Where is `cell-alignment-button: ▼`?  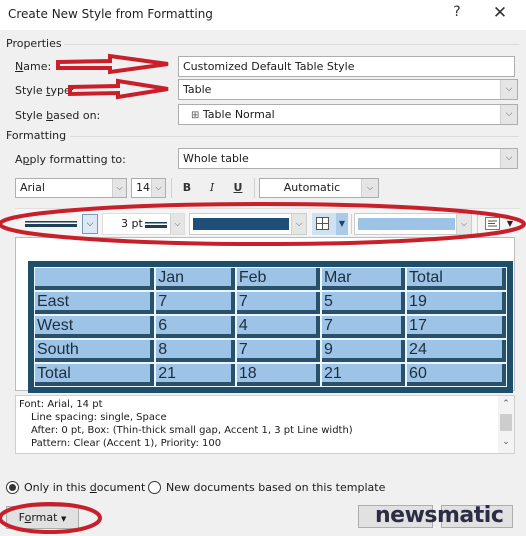 cell-alignment-button: ▼ is located at coordinates (501, 224).